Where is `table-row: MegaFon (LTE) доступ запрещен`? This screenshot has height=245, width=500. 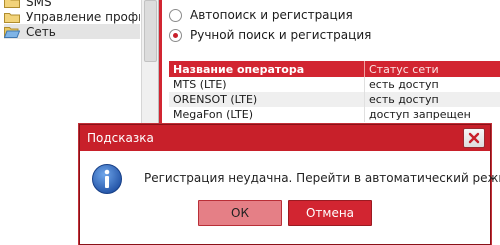 table-row: MegaFon (LTE) доступ запрещен is located at coordinates (334, 114).